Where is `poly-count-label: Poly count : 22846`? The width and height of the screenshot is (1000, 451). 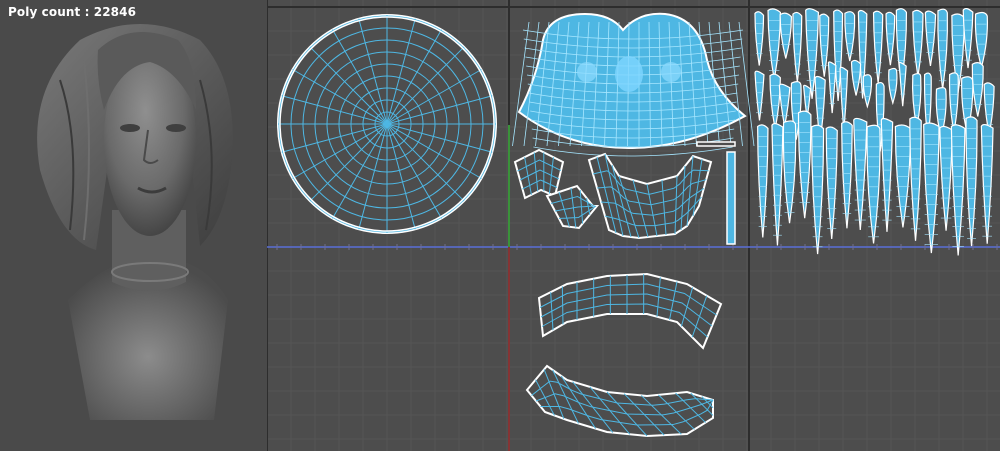 poly-count-label: Poly count : 22846 is located at coordinates (72, 12).